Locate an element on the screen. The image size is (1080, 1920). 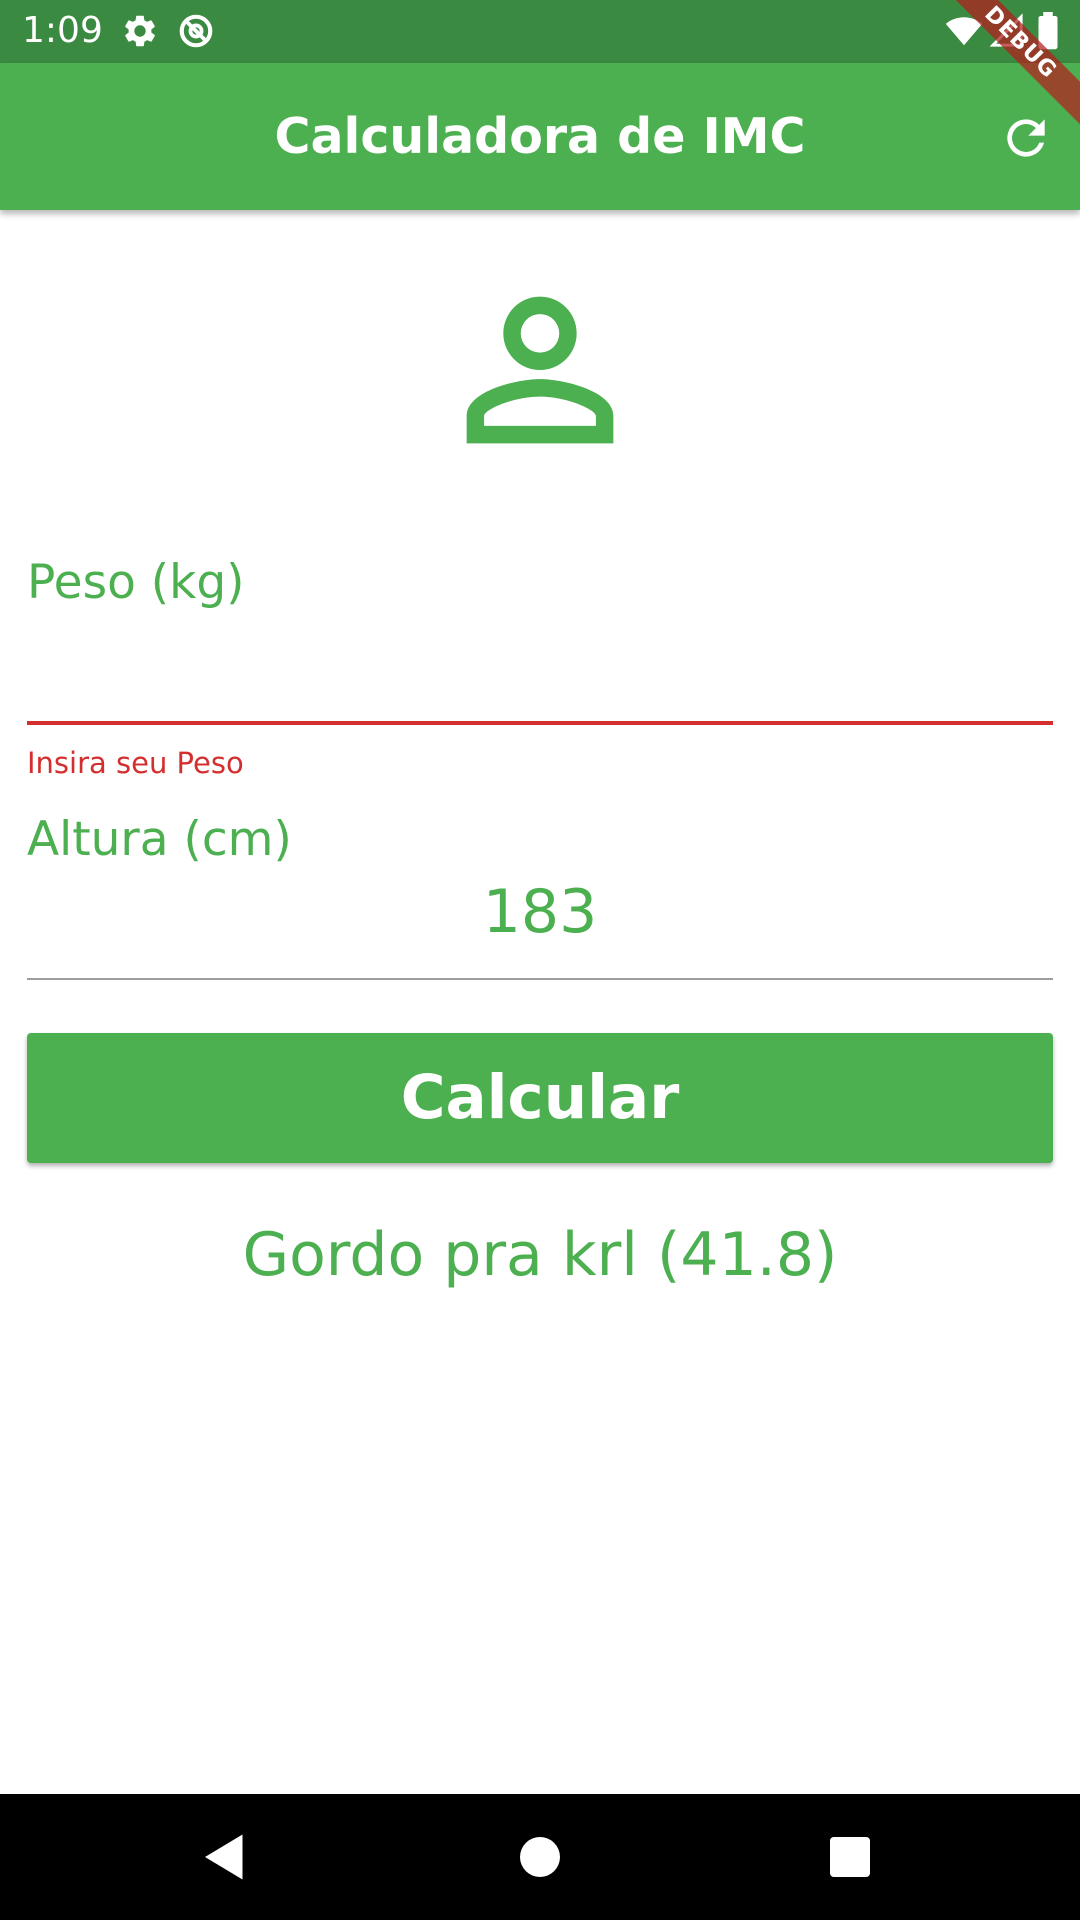
refresh-icon is located at coordinates (1026, 138).